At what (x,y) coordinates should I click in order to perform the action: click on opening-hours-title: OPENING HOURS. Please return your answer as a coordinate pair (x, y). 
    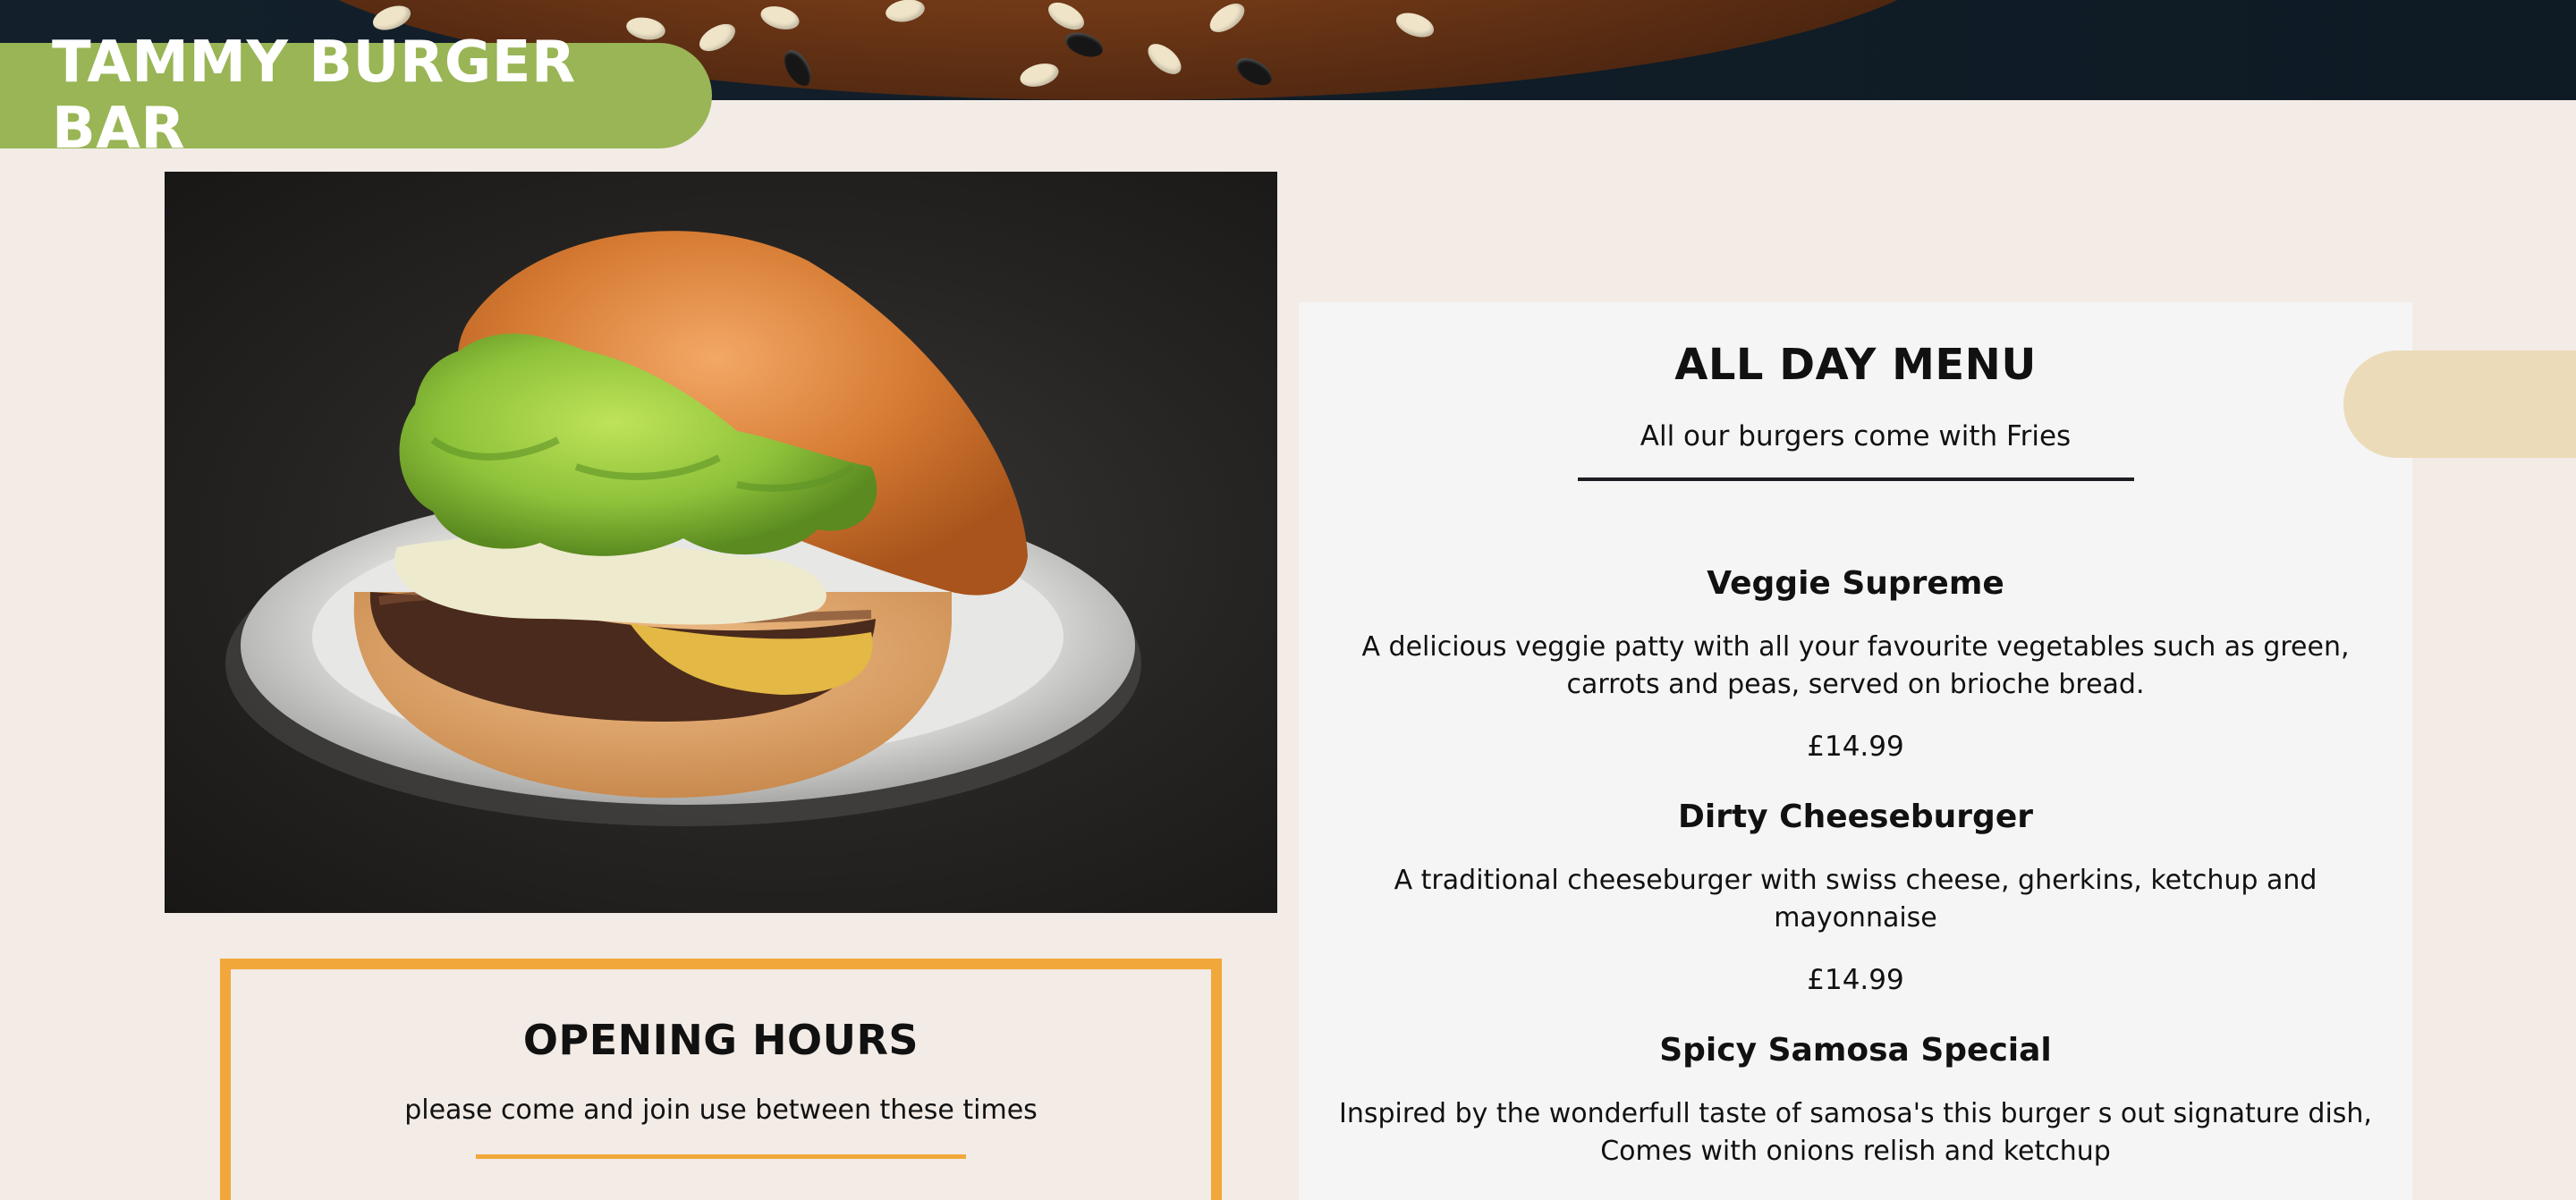
    Looking at the image, I should click on (720, 1040).